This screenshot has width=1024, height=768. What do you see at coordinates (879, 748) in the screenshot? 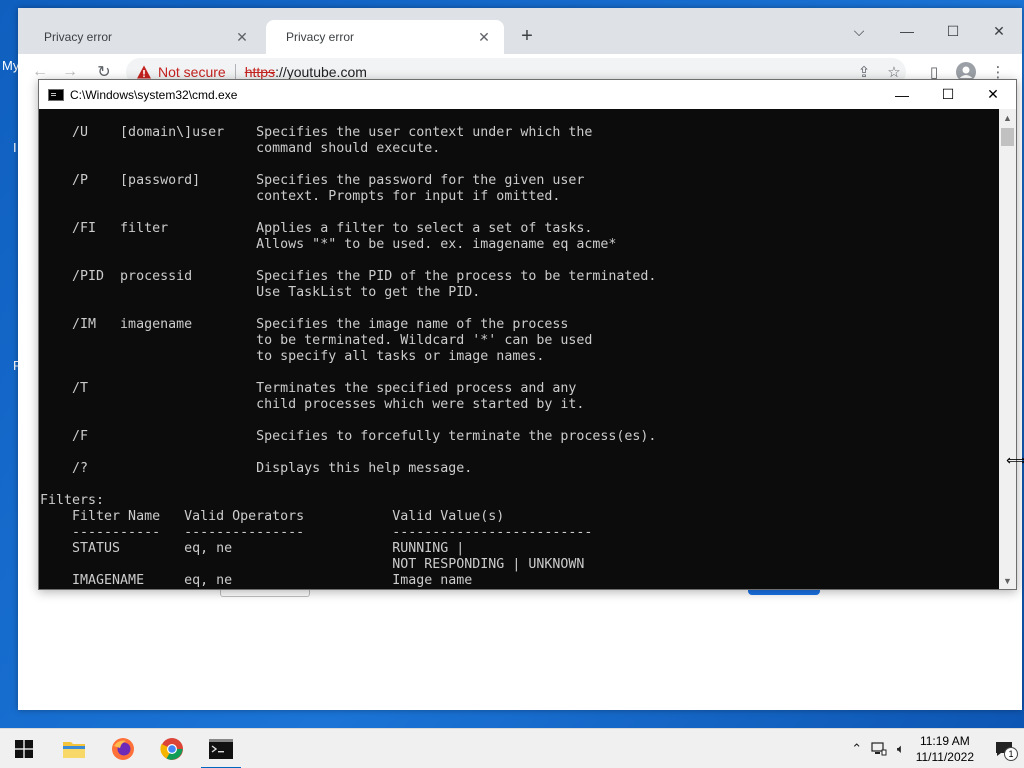
I see `network-icon` at bounding box center [879, 748].